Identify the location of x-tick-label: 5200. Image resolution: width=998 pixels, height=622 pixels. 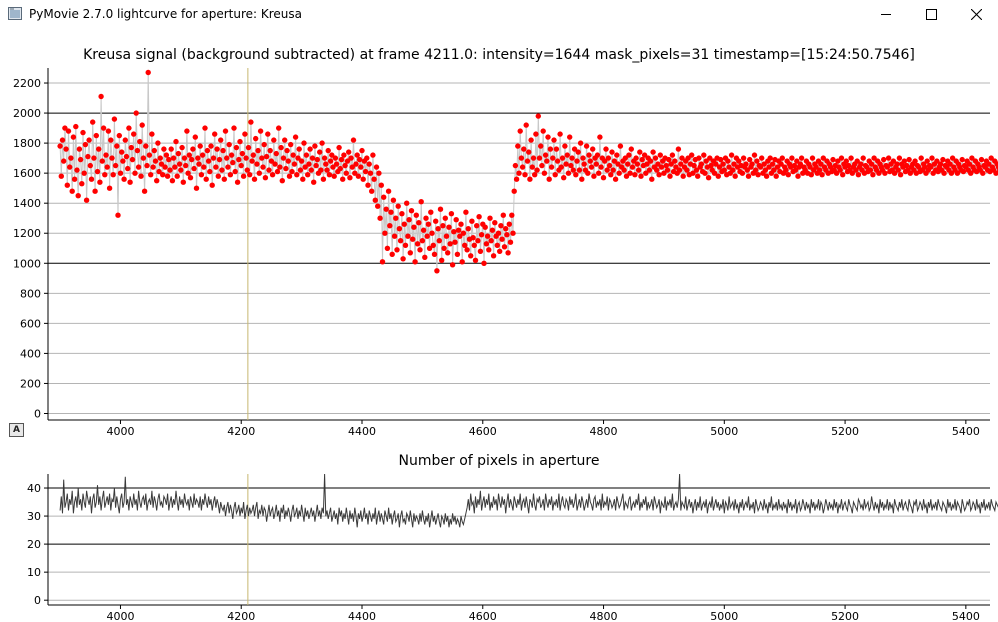
(845, 431).